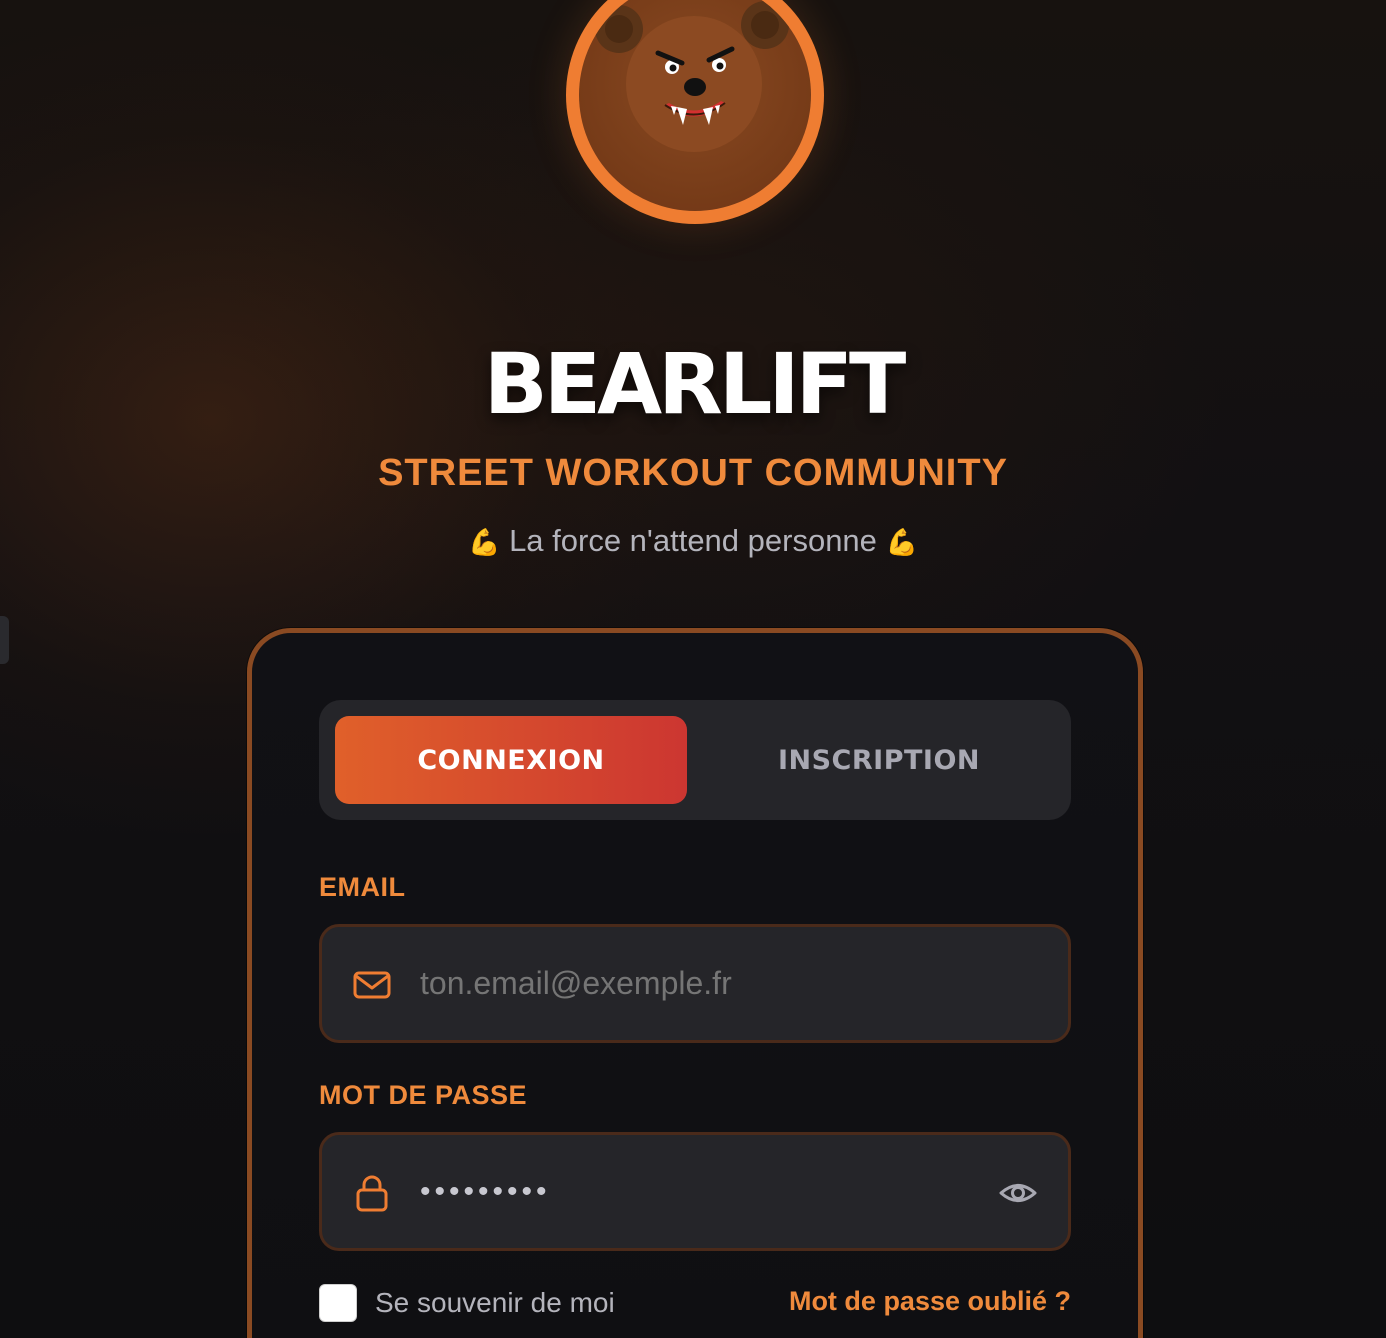 The image size is (1386, 1338). I want to click on forgot-password-link: Mot de passe oublié ?, so click(930, 1301).